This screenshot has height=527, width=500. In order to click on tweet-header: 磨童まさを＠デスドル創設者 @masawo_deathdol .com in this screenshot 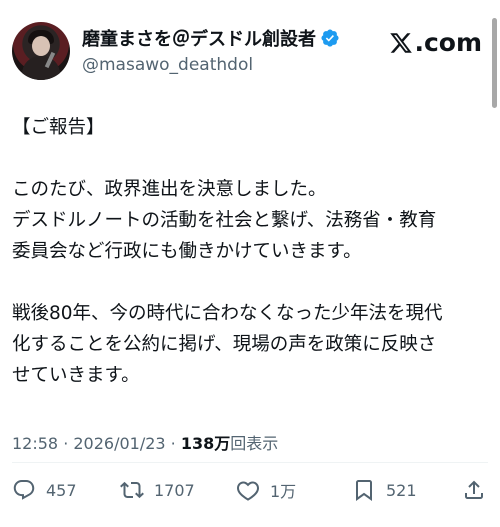, I will do `click(250, 52)`.